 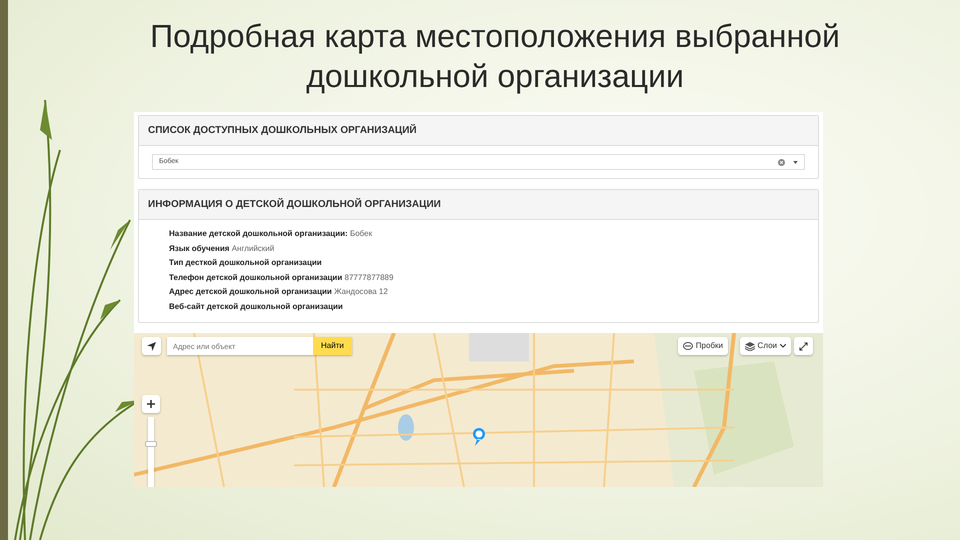 I want to click on search-button: Найти, so click(x=332, y=346).